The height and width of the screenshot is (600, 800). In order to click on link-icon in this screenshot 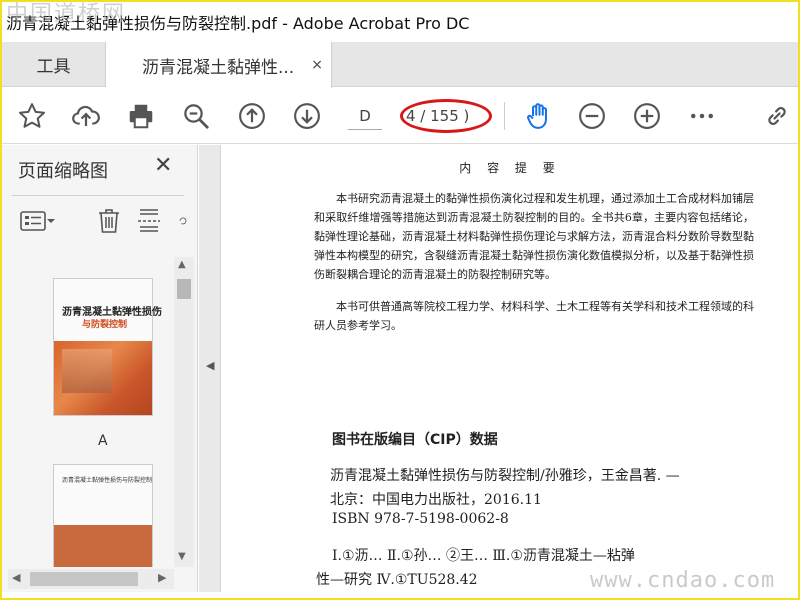, I will do `click(777, 116)`.